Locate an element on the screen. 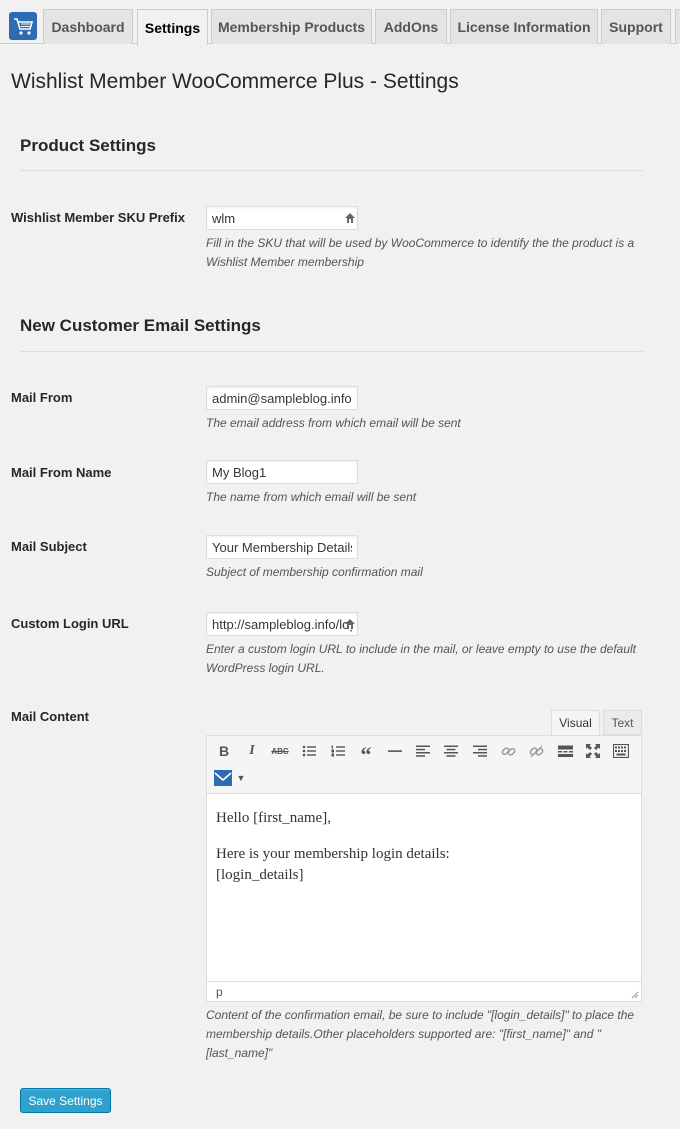 This screenshot has width=680, height=1129. mail-from-name-input is located at coordinates (282, 472).